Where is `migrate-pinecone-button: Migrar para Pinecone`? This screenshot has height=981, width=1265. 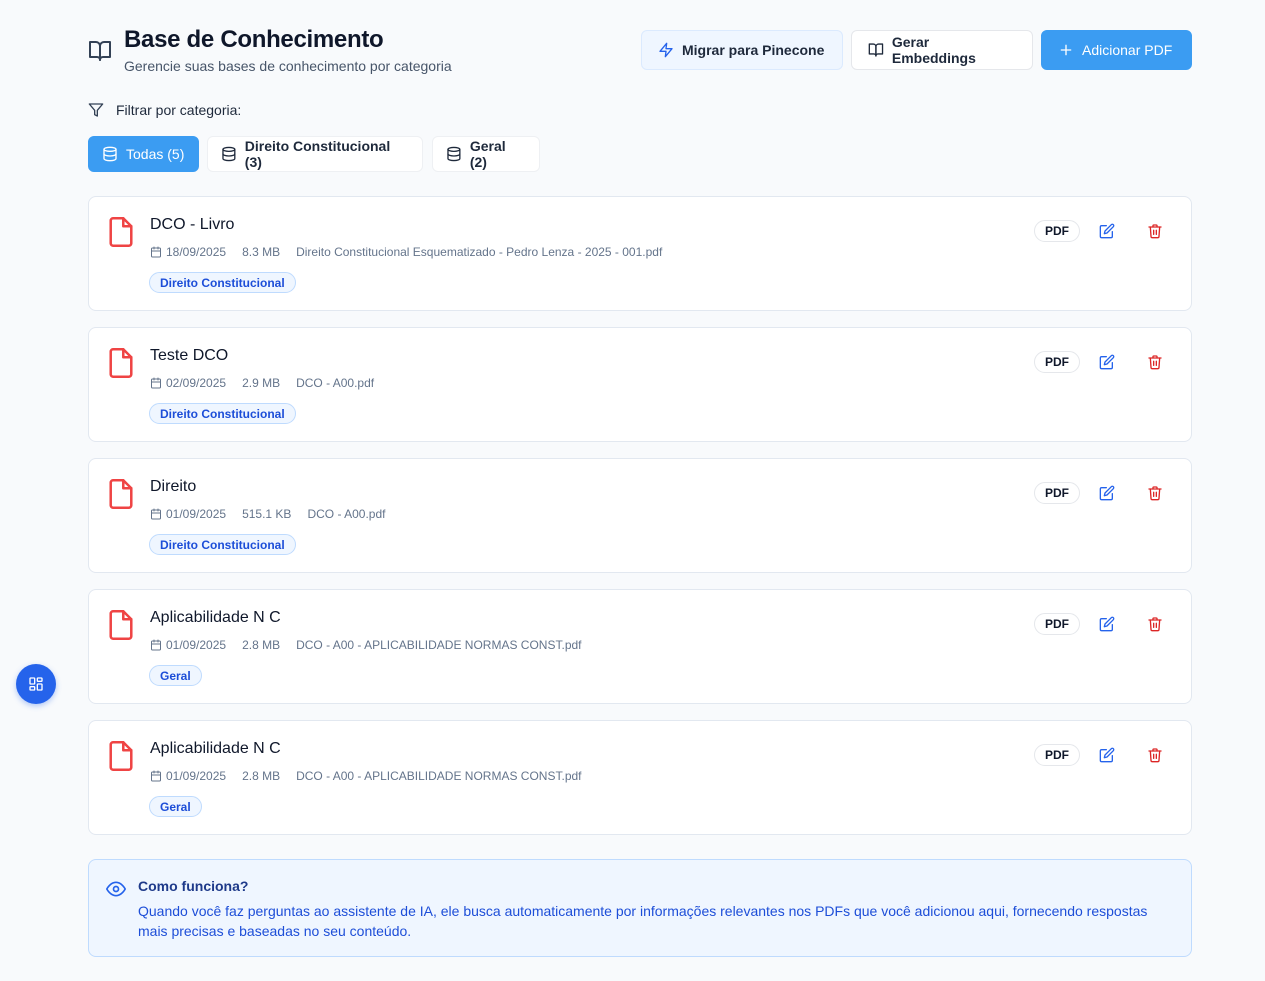
migrate-pinecone-button: Migrar para Pinecone is located at coordinates (742, 50).